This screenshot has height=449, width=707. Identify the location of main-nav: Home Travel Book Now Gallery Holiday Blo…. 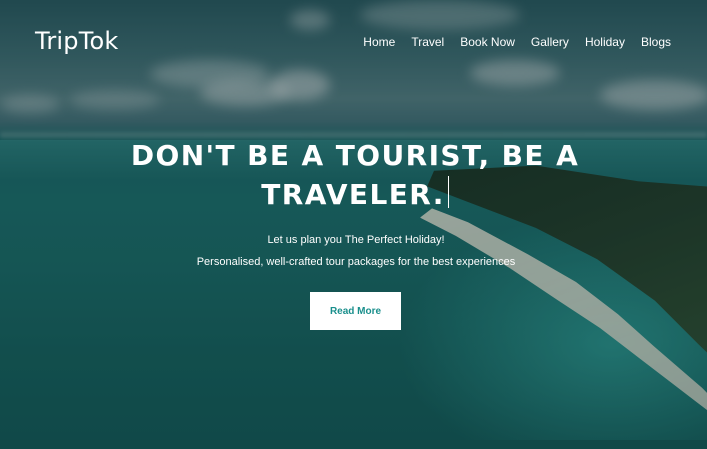
(517, 42).